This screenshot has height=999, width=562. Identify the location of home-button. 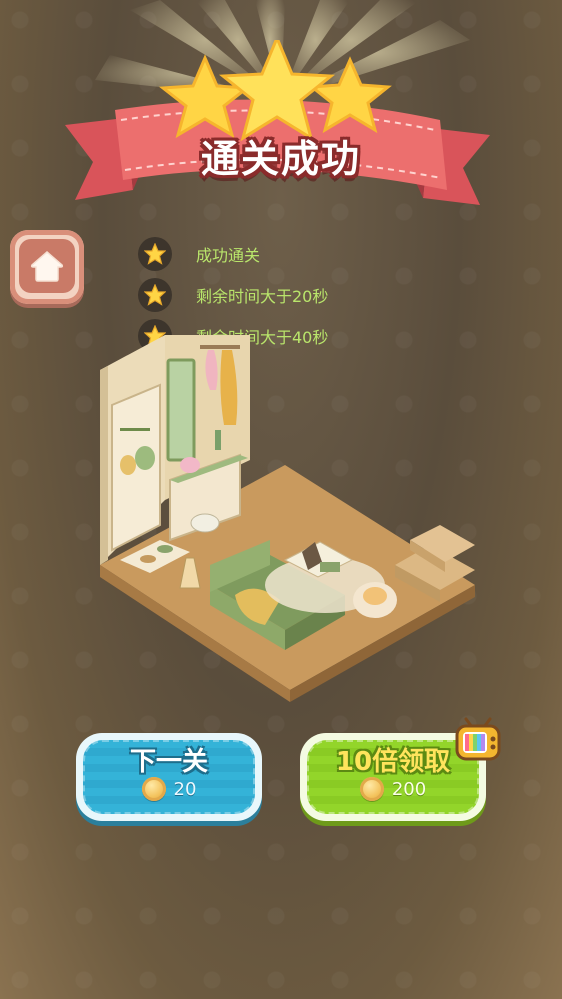
(47, 267).